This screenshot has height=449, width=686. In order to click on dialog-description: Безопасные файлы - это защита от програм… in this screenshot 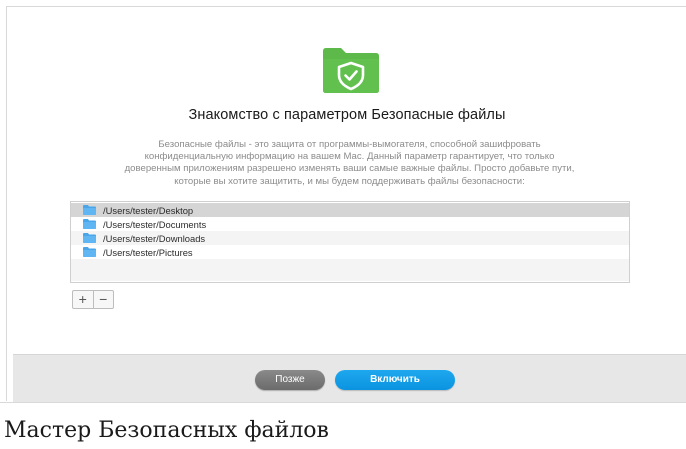, I will do `click(349, 163)`.